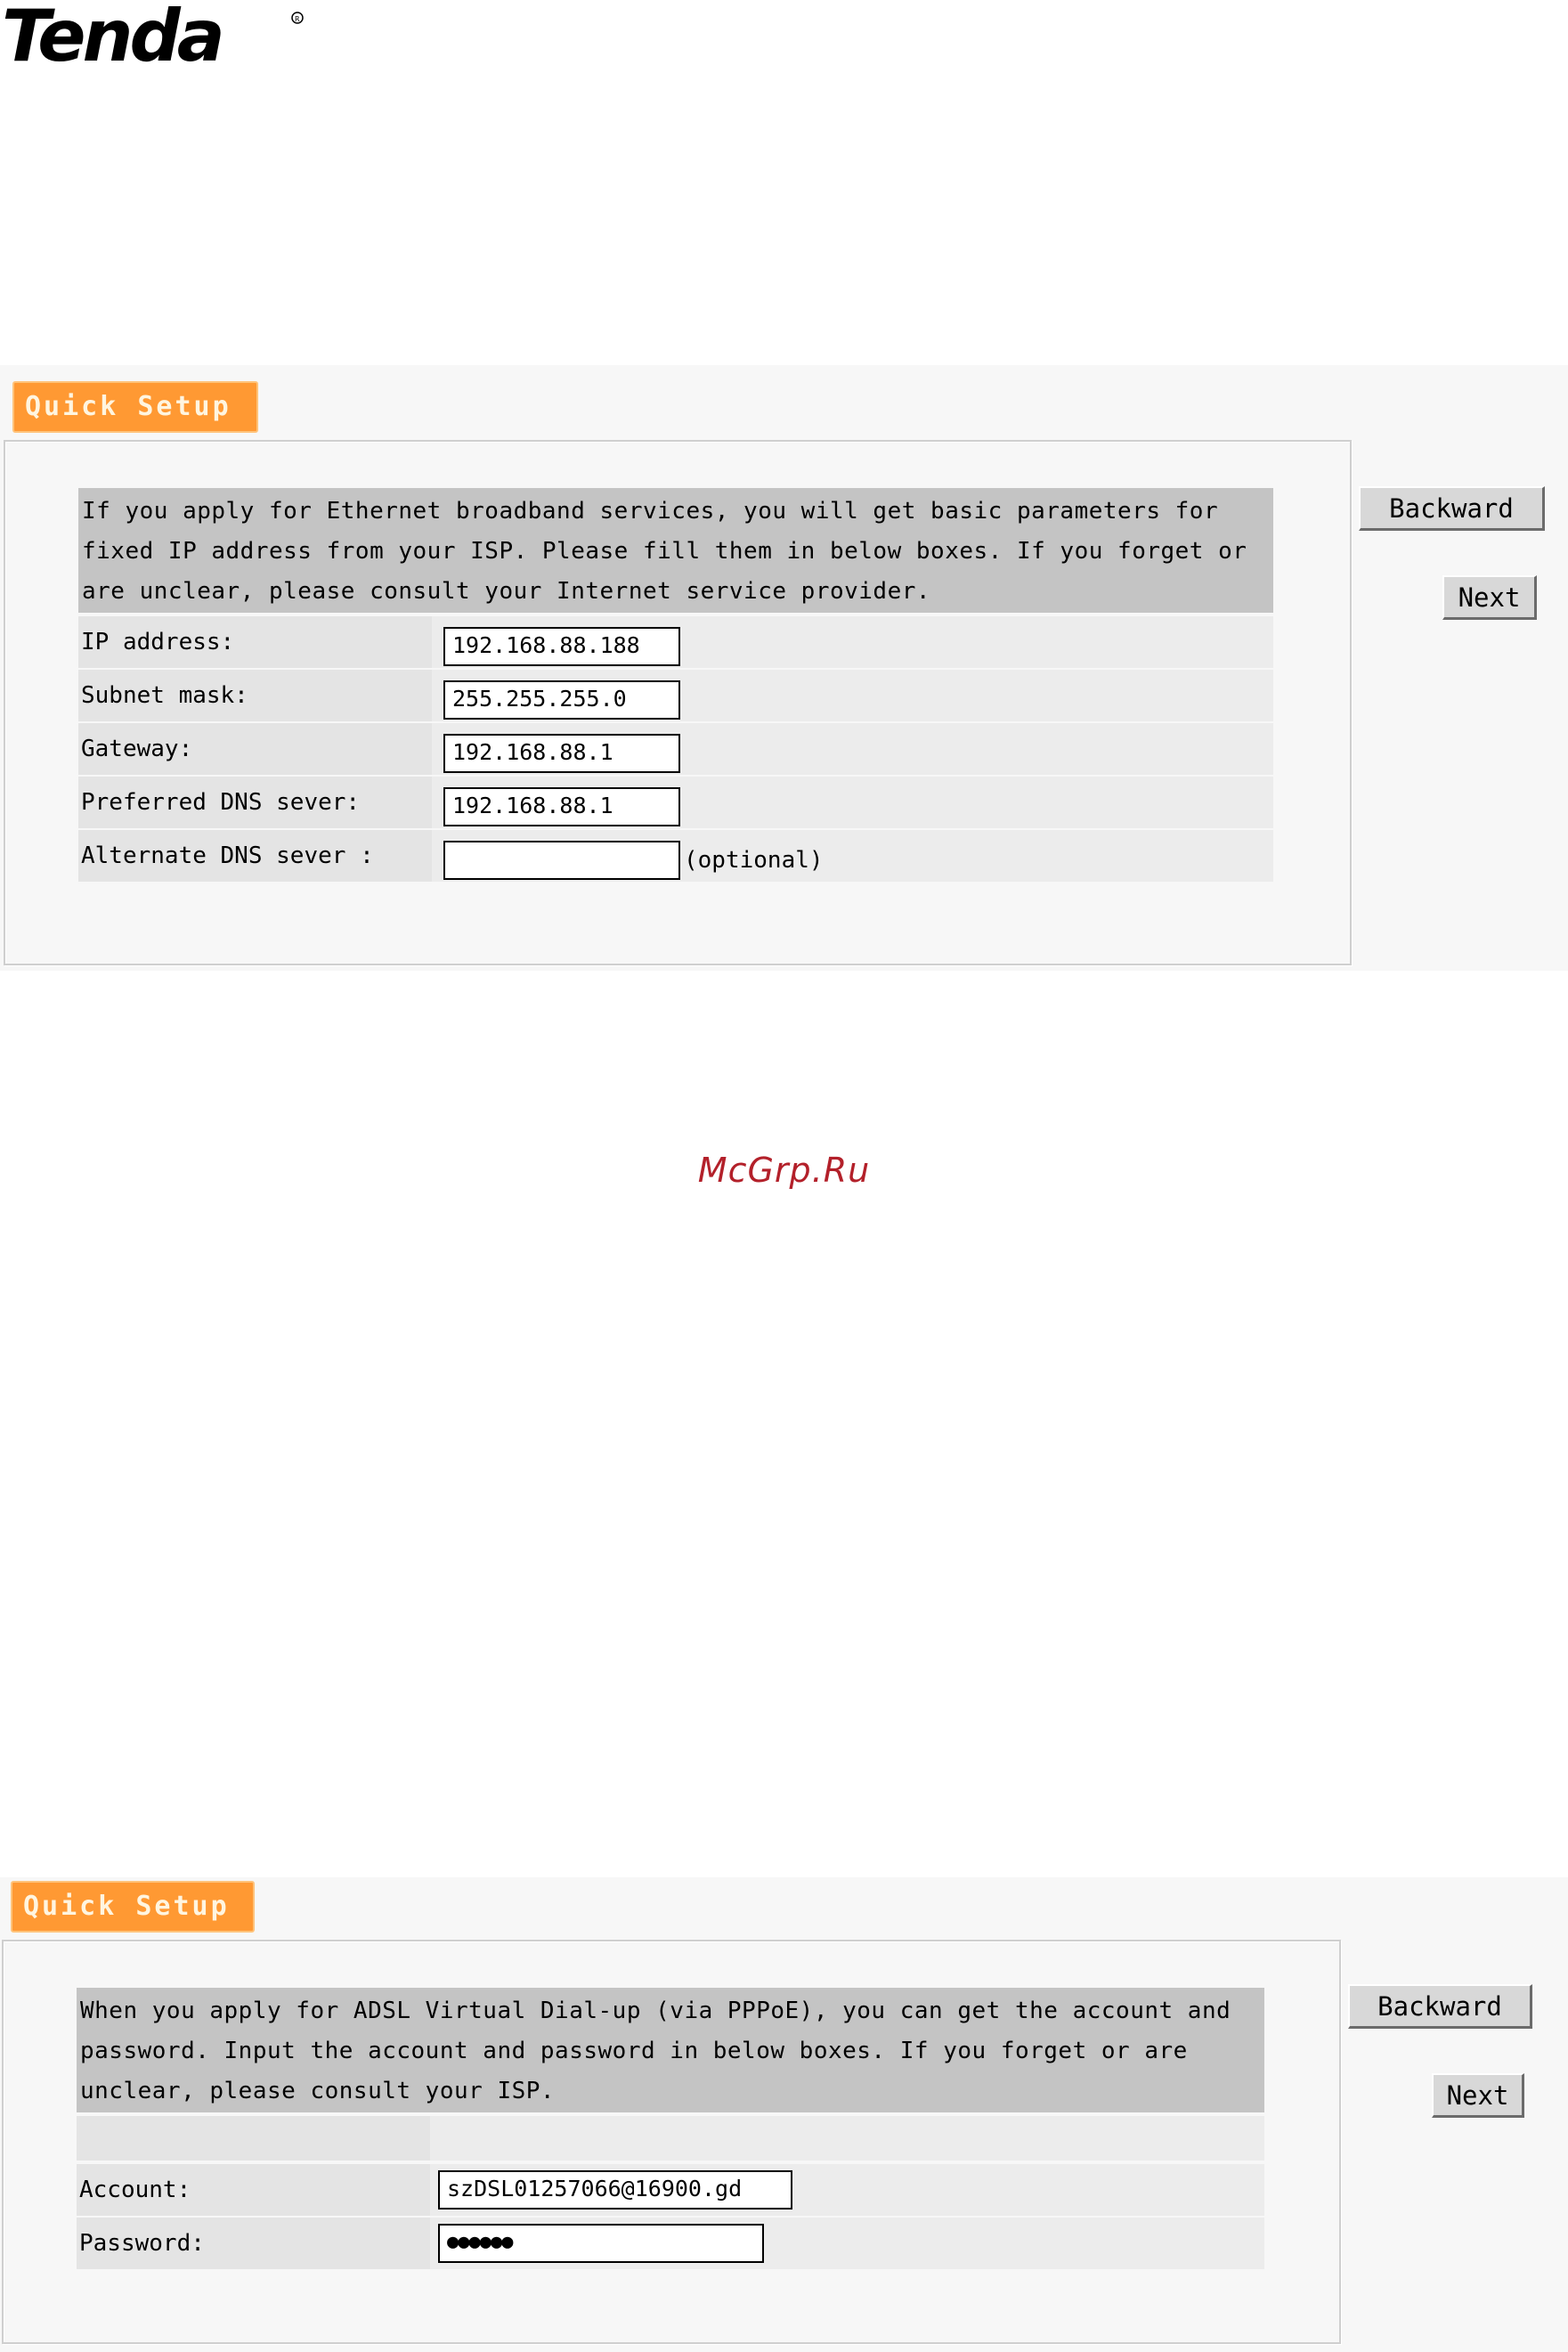 This screenshot has width=1568, height=2352. I want to click on field-row-gateway: Gateway: 192.168.88.1, so click(676, 749).